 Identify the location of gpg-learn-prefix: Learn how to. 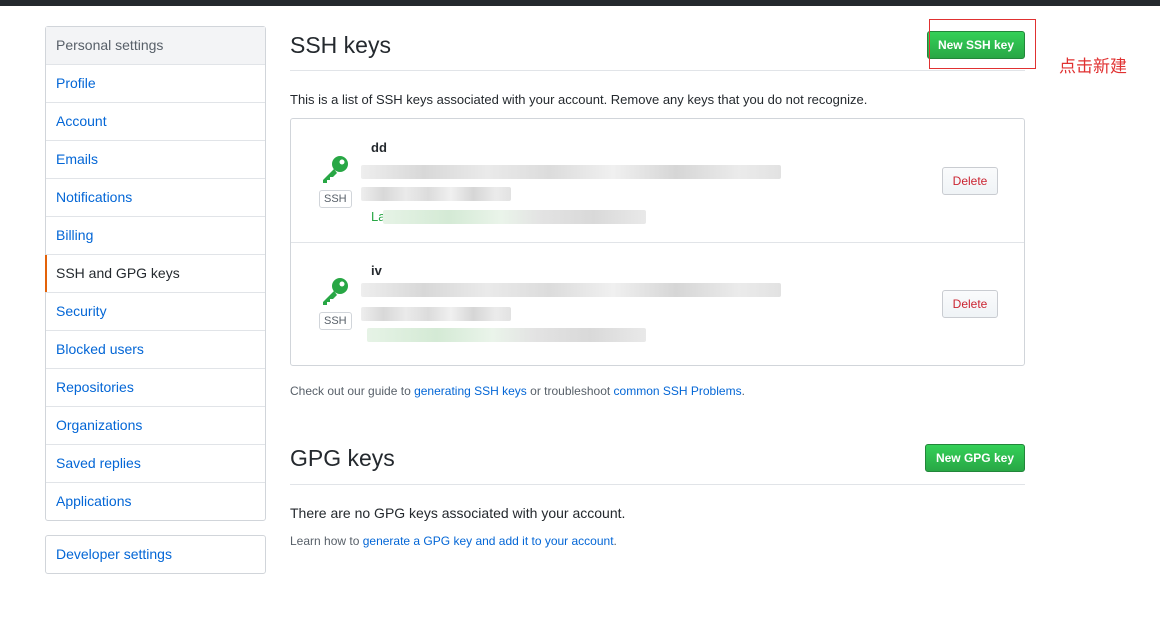
(326, 541).